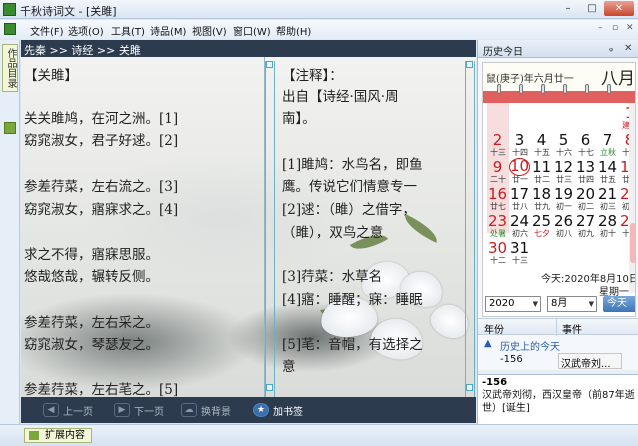 The image size is (638, 446). Describe the element at coordinates (293, 30) in the screenshot. I see `menu-help: 帮助(H)` at that location.